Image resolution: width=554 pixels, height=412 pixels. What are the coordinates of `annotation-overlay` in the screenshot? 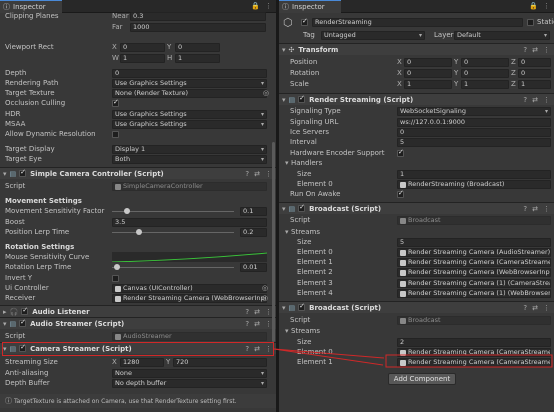 It's located at (413, 358).